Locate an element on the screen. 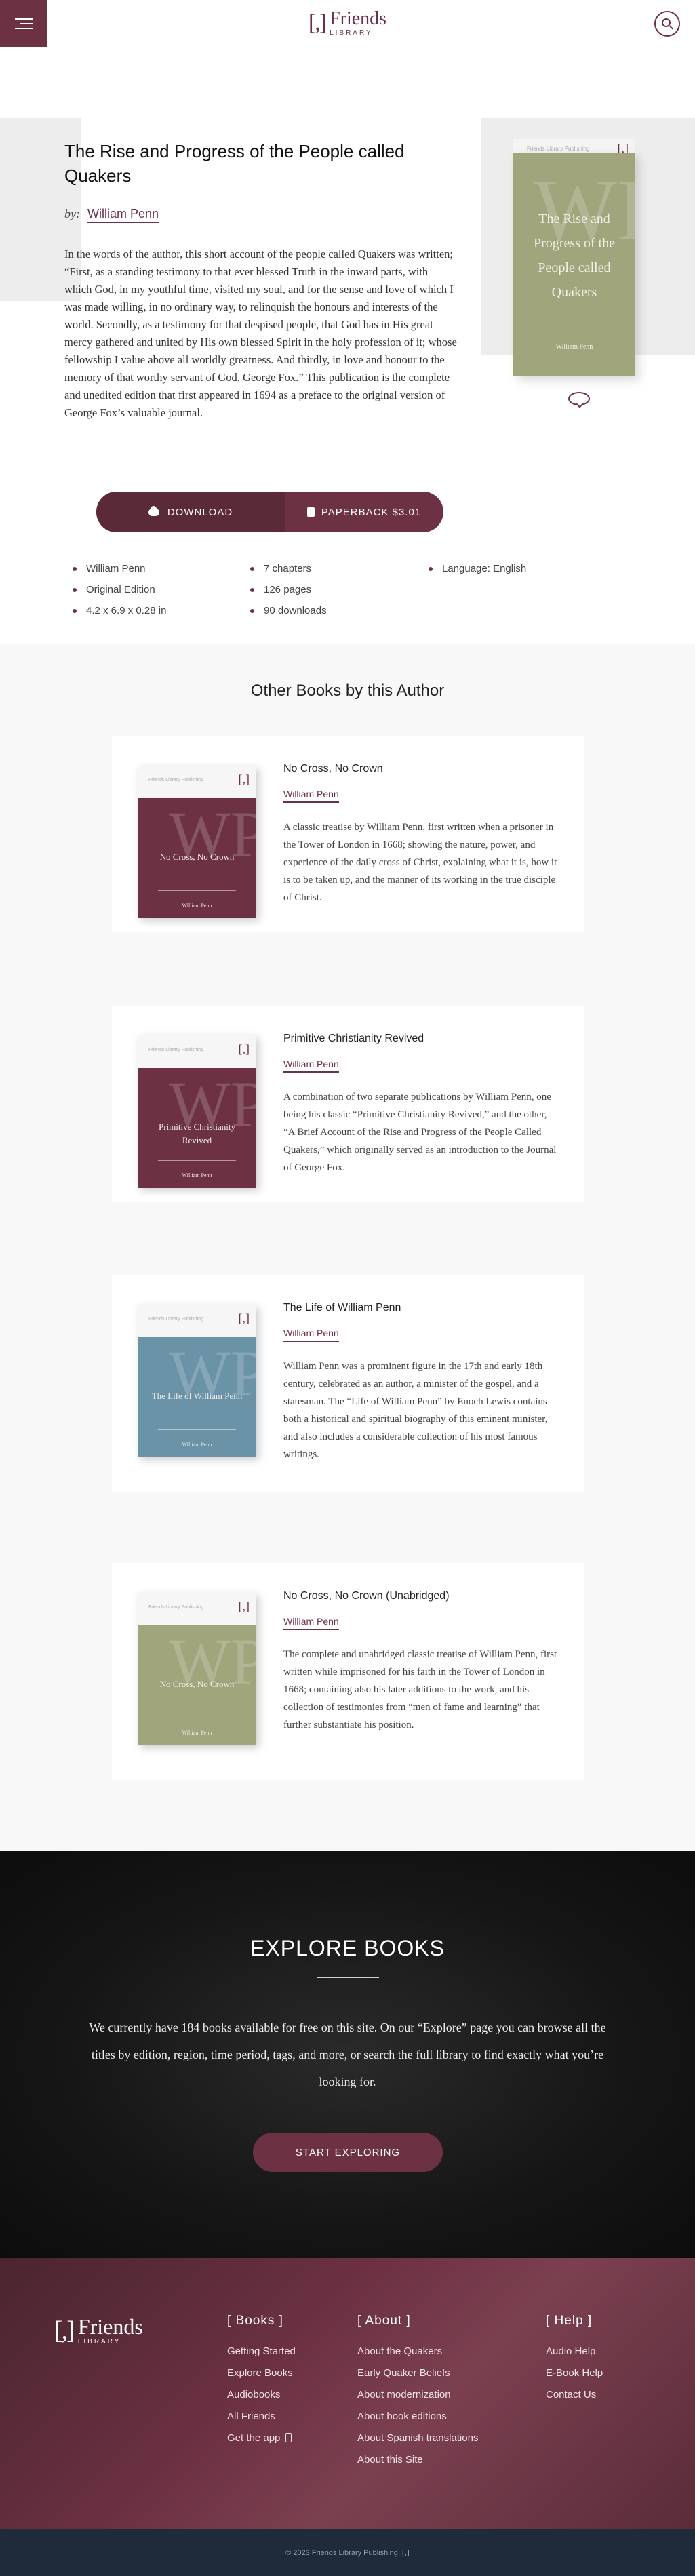 The image size is (695, 2576). meta-downloads: 90 downloads is located at coordinates (288, 616).